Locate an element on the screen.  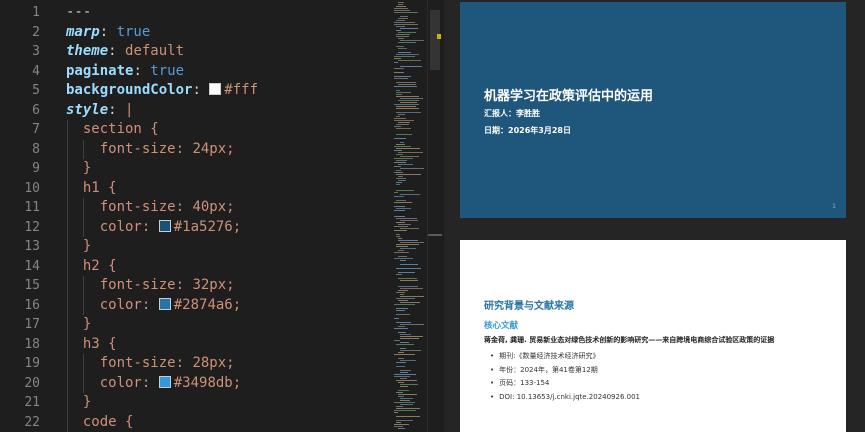
editor-minimap is located at coordinates (409, 216).